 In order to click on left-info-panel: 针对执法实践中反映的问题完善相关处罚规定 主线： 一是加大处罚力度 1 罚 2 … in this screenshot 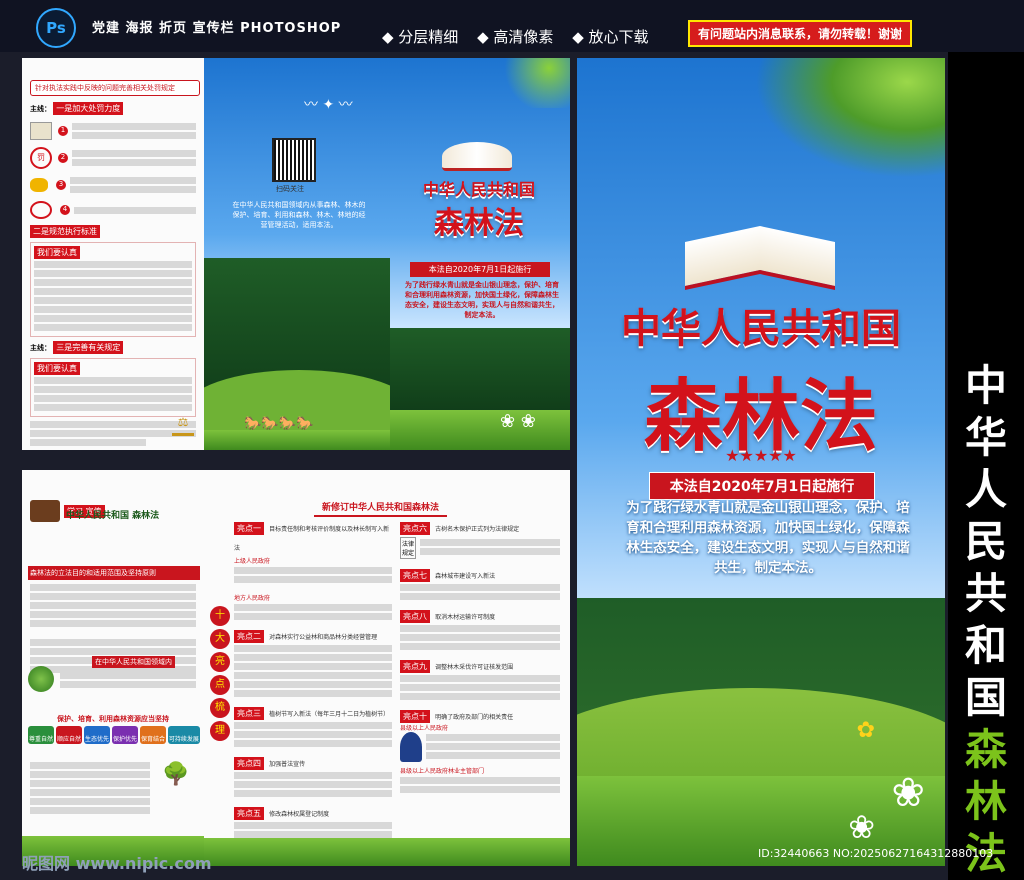, I will do `click(113, 254)`.